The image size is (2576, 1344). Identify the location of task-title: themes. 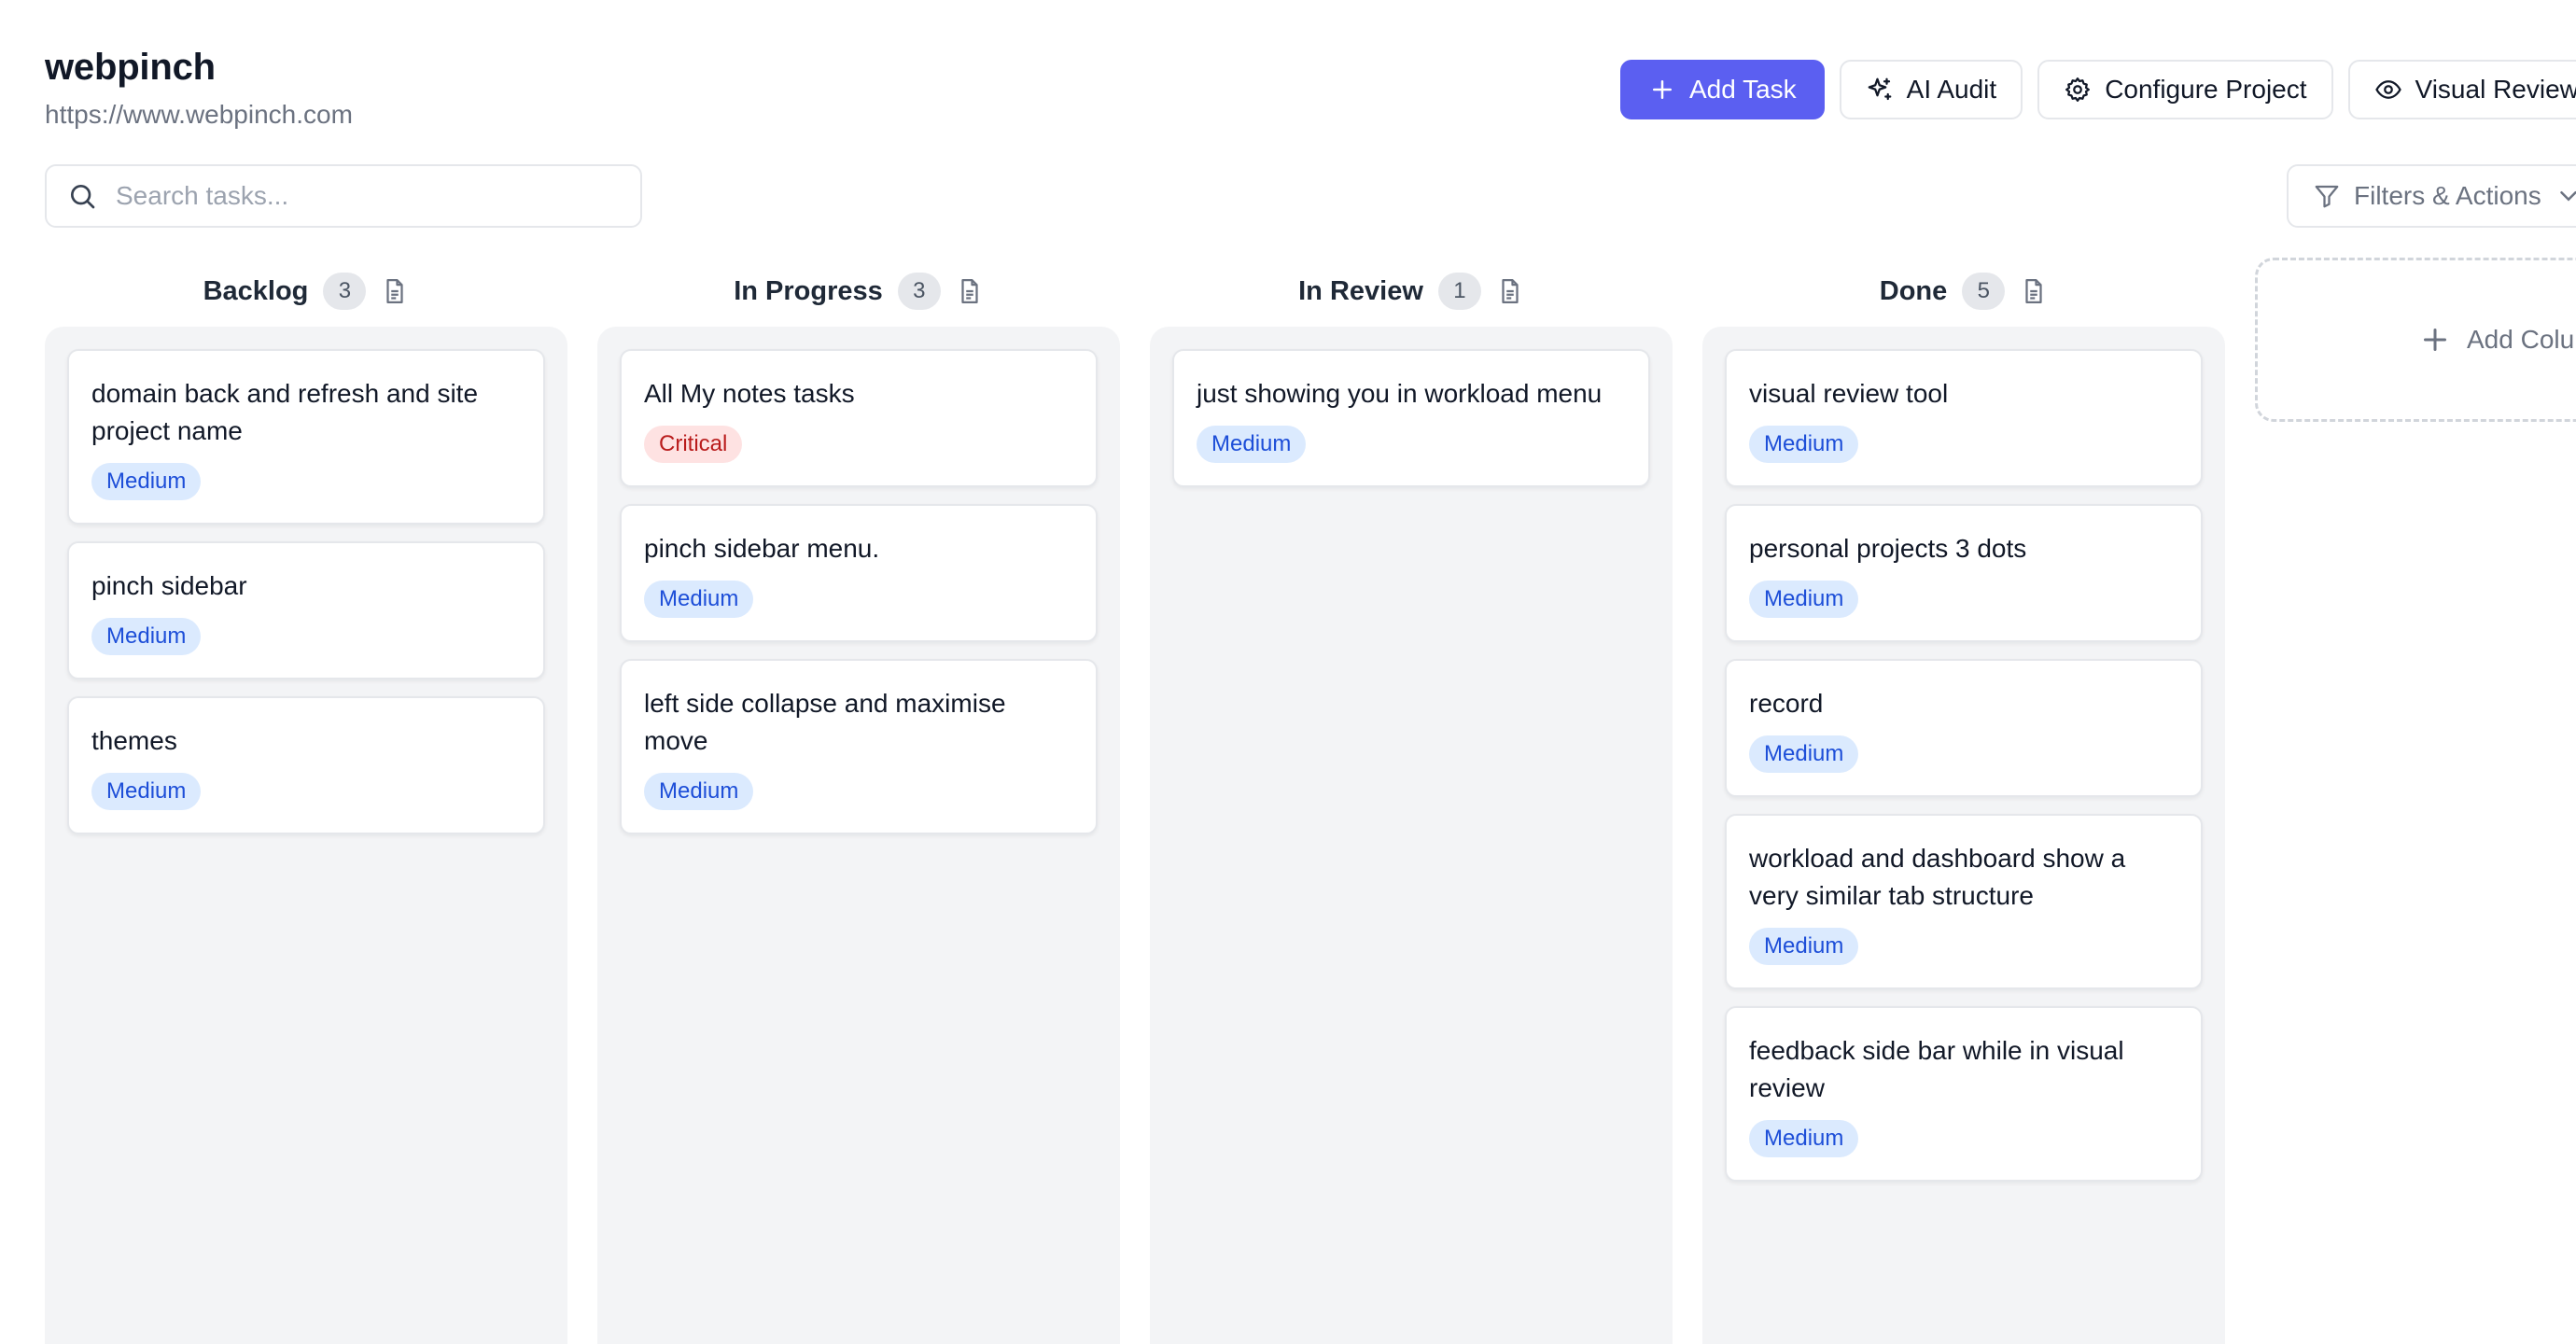
(134, 740).